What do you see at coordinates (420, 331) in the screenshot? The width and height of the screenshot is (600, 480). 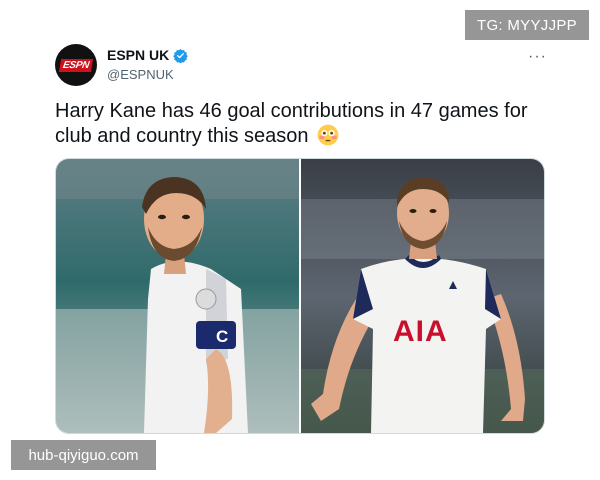 I see `sponsor-text: AIA` at bounding box center [420, 331].